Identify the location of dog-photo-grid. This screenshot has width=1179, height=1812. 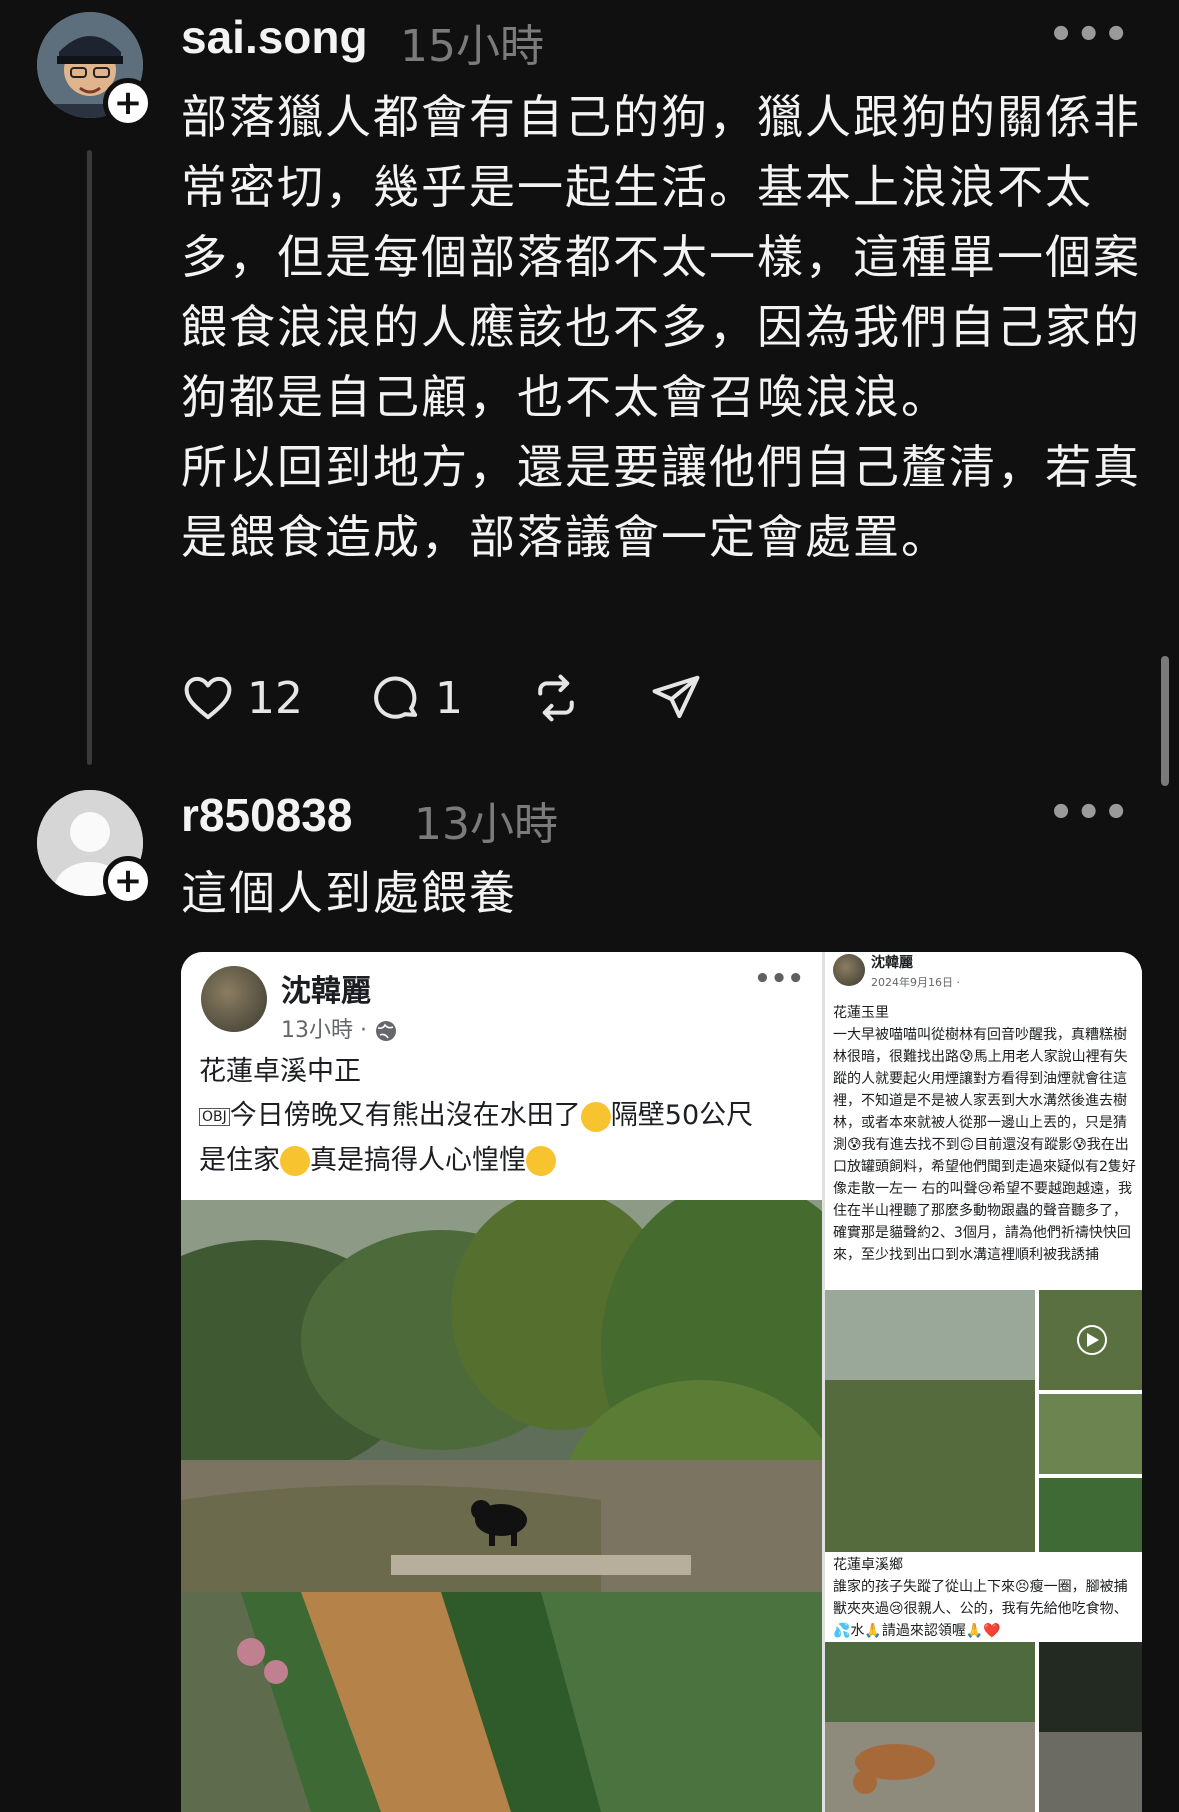
(983, 1727).